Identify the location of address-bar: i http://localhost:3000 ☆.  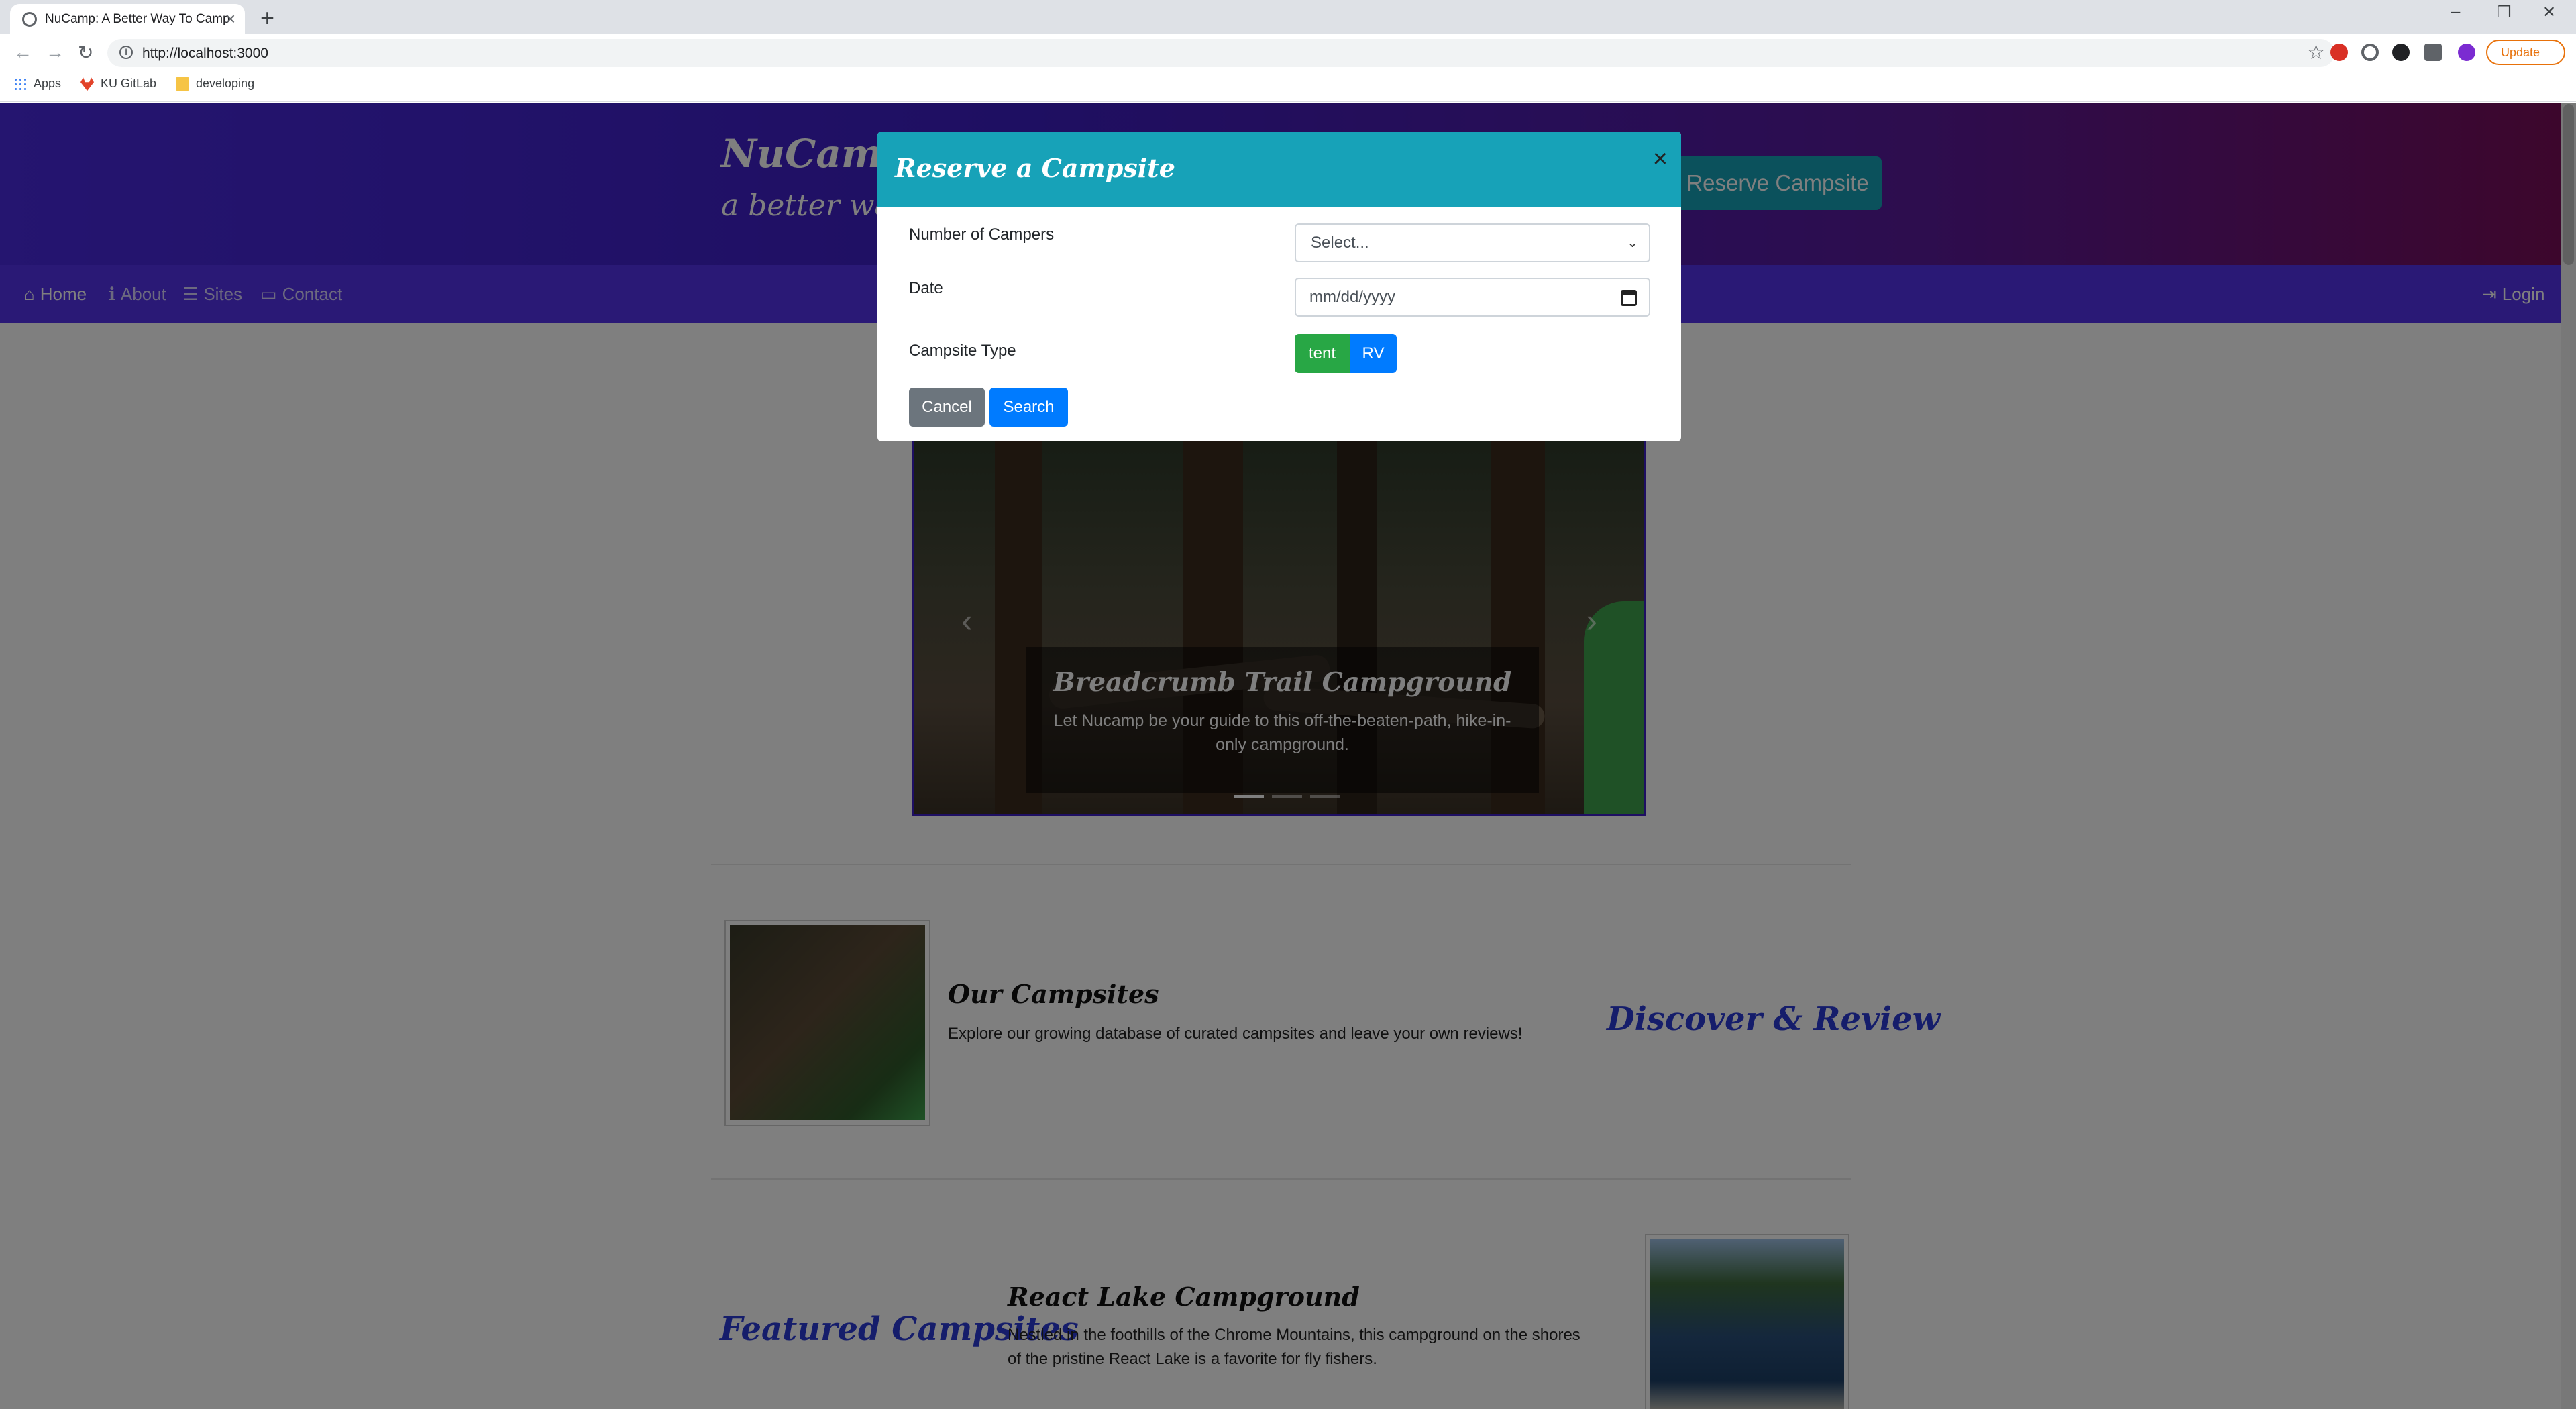
(1220, 53).